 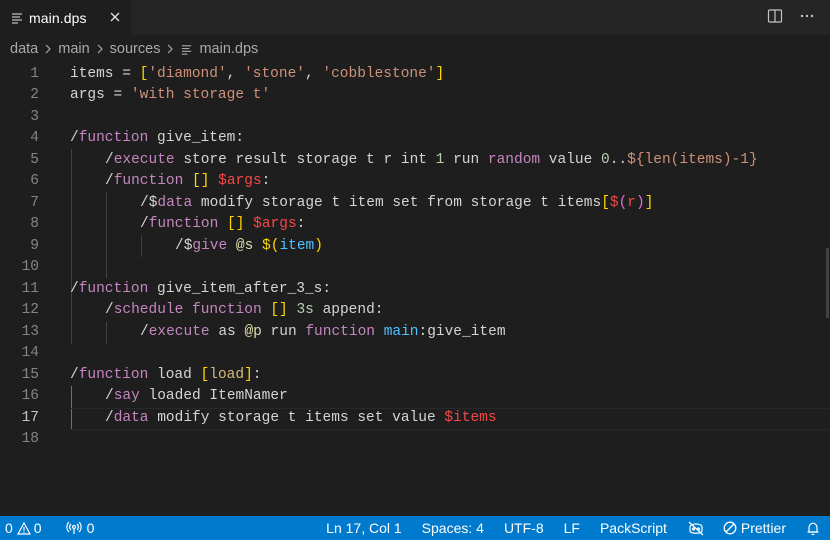 I want to click on ports-count: 0, so click(x=90, y=528).